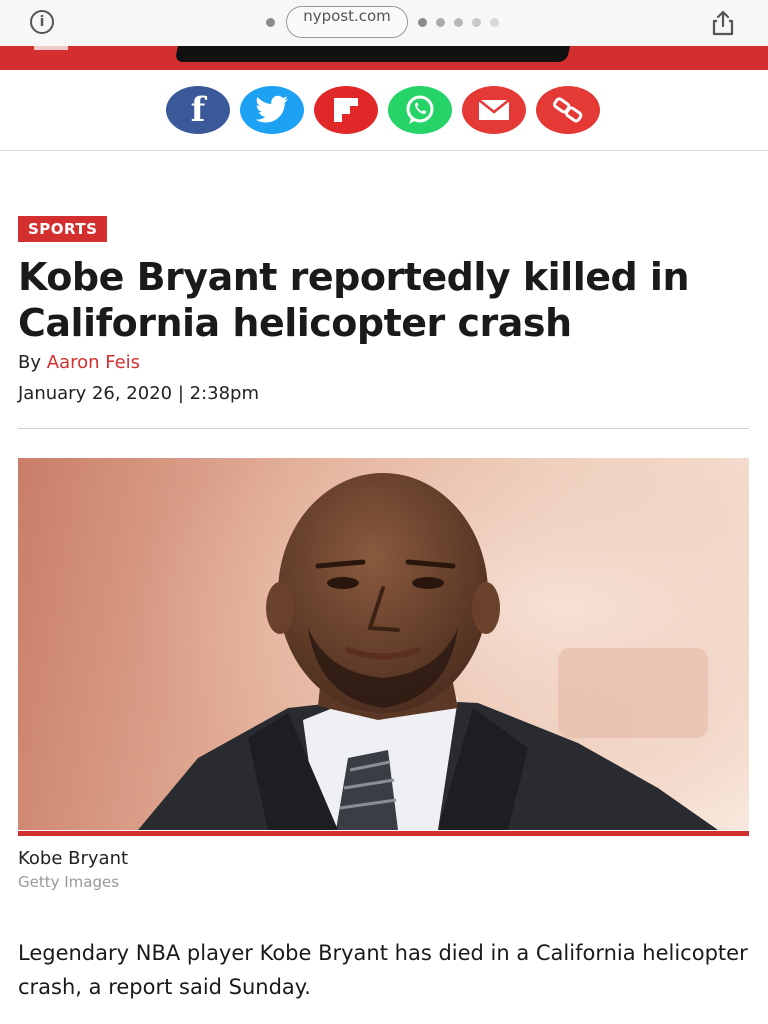  What do you see at coordinates (42, 22) in the screenshot?
I see `info-icon: i` at bounding box center [42, 22].